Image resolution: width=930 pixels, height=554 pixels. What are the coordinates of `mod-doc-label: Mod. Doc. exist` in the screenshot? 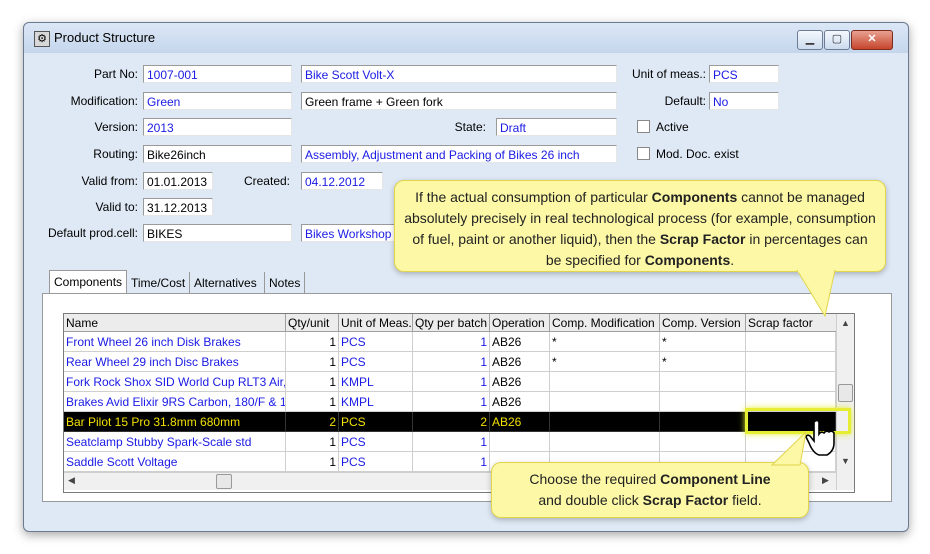 It's located at (697, 154).